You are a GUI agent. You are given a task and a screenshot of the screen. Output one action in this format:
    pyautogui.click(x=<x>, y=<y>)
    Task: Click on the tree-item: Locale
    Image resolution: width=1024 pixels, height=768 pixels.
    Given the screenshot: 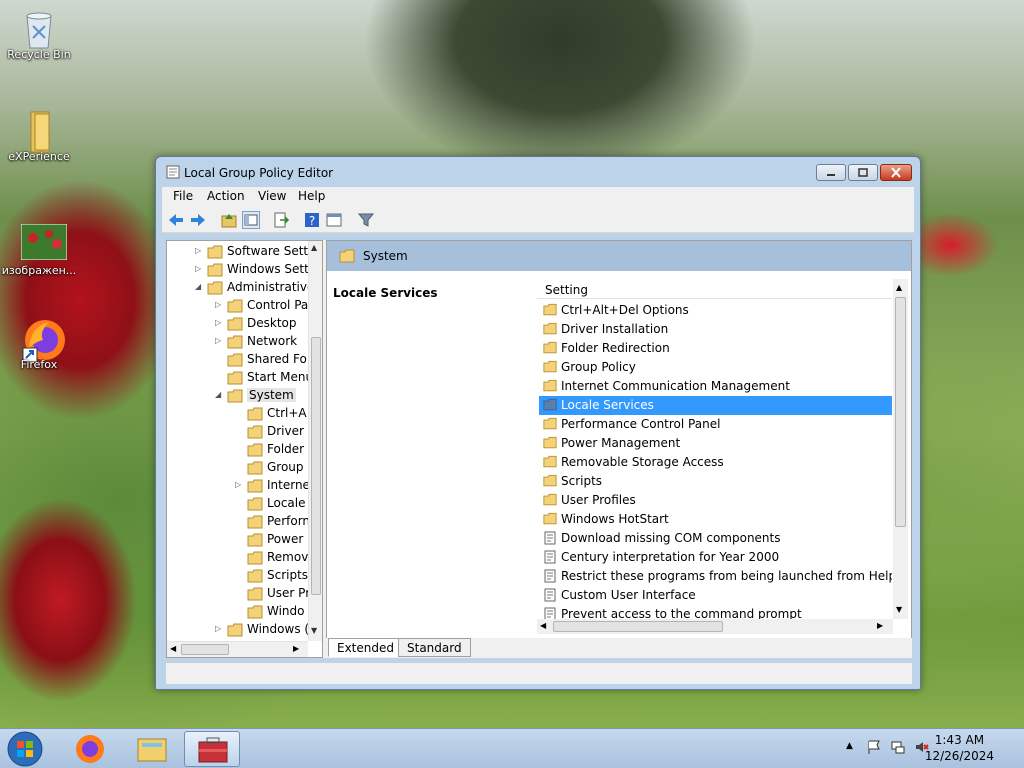 What is the action you would take?
    pyautogui.click(x=271, y=504)
    